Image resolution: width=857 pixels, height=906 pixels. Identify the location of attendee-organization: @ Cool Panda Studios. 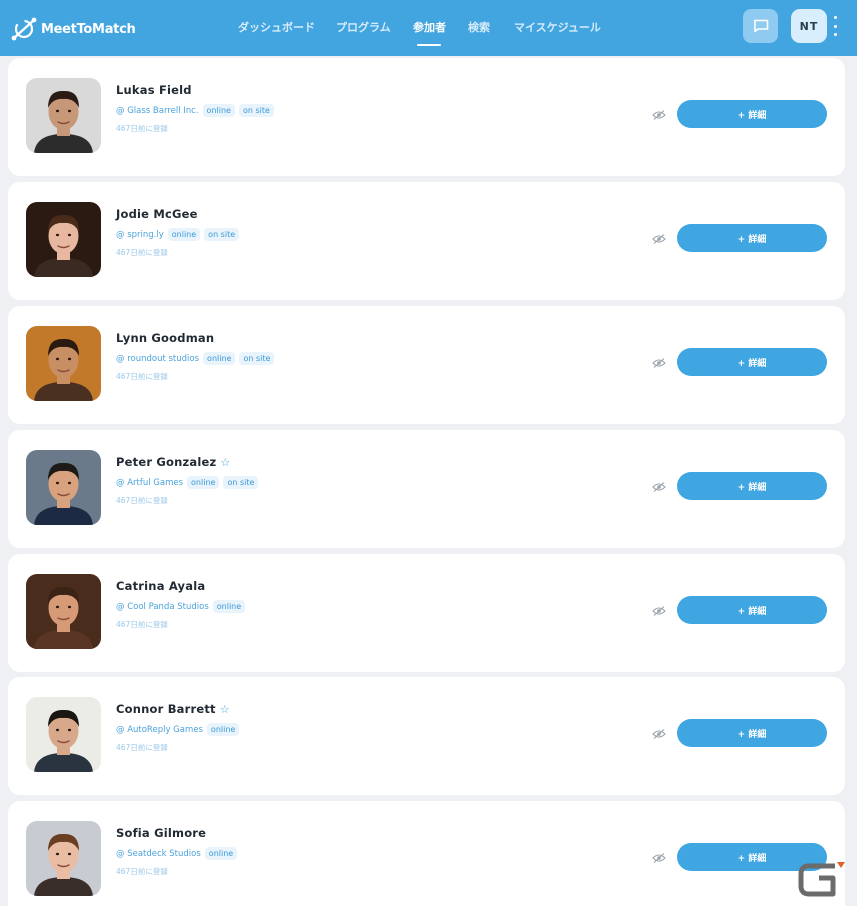
(162, 607).